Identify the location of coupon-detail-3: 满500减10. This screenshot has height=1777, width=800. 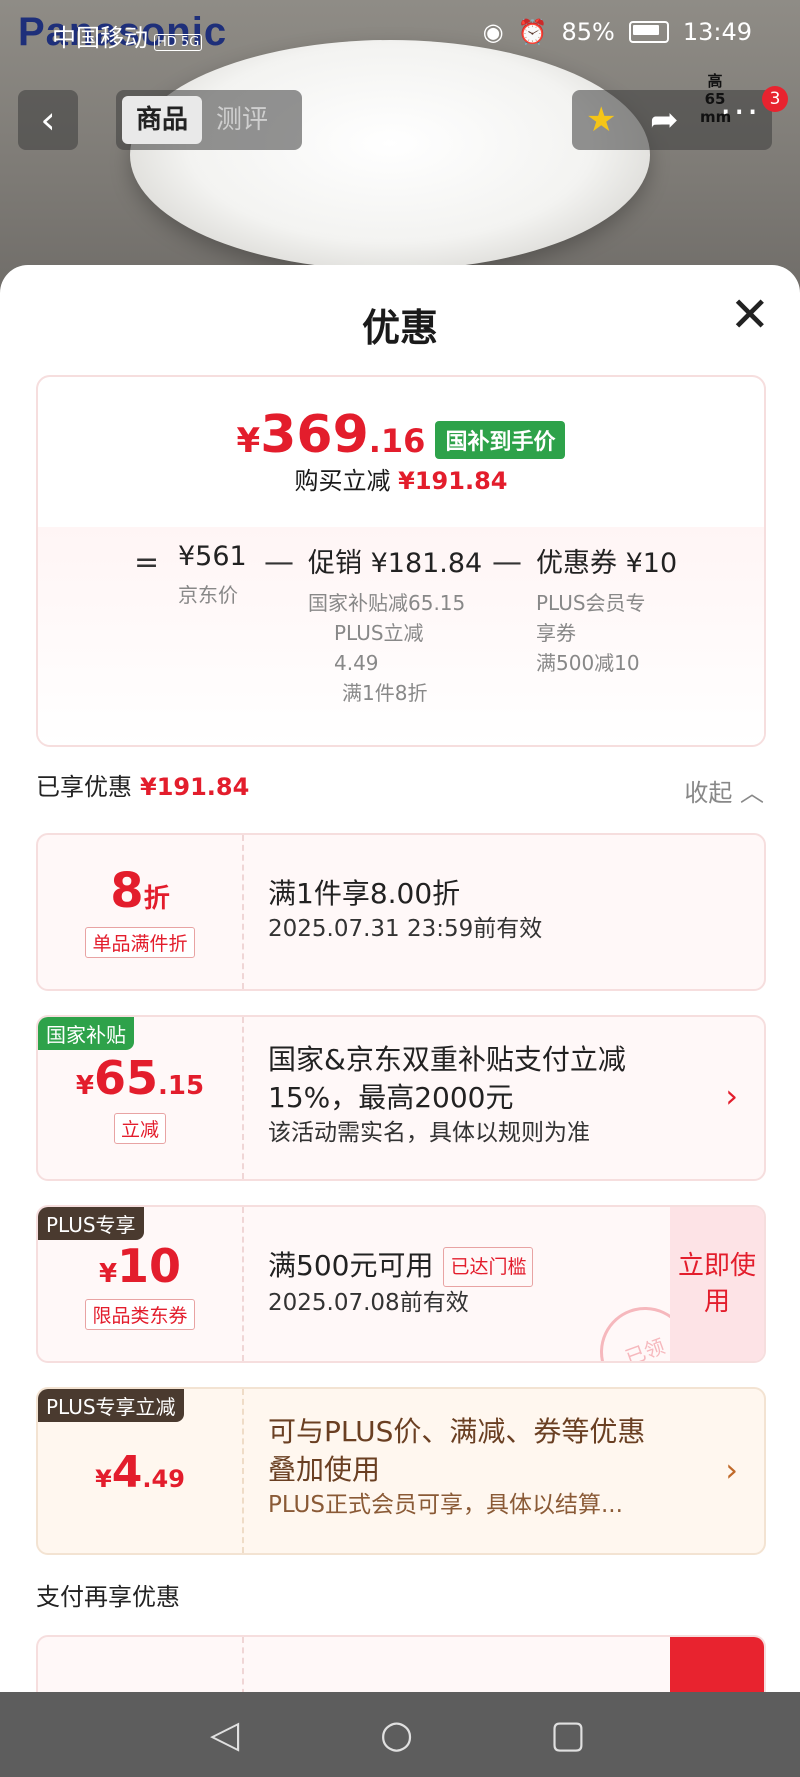
(588, 663).